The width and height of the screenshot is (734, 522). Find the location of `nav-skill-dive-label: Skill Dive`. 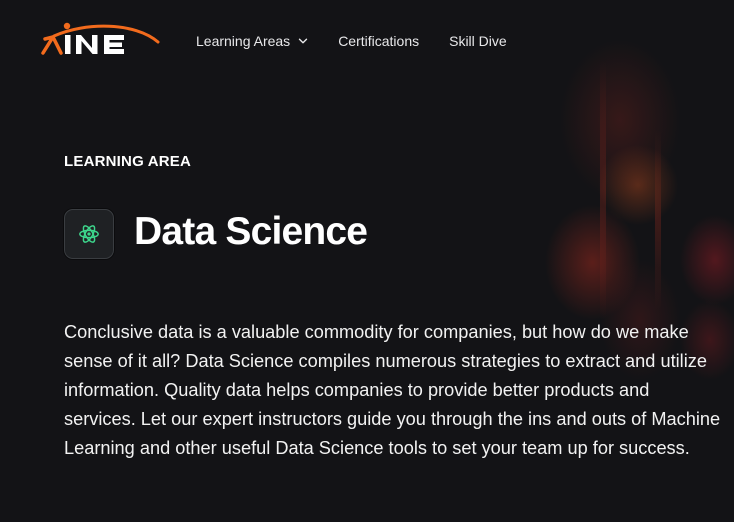

nav-skill-dive-label: Skill Dive is located at coordinates (478, 41).